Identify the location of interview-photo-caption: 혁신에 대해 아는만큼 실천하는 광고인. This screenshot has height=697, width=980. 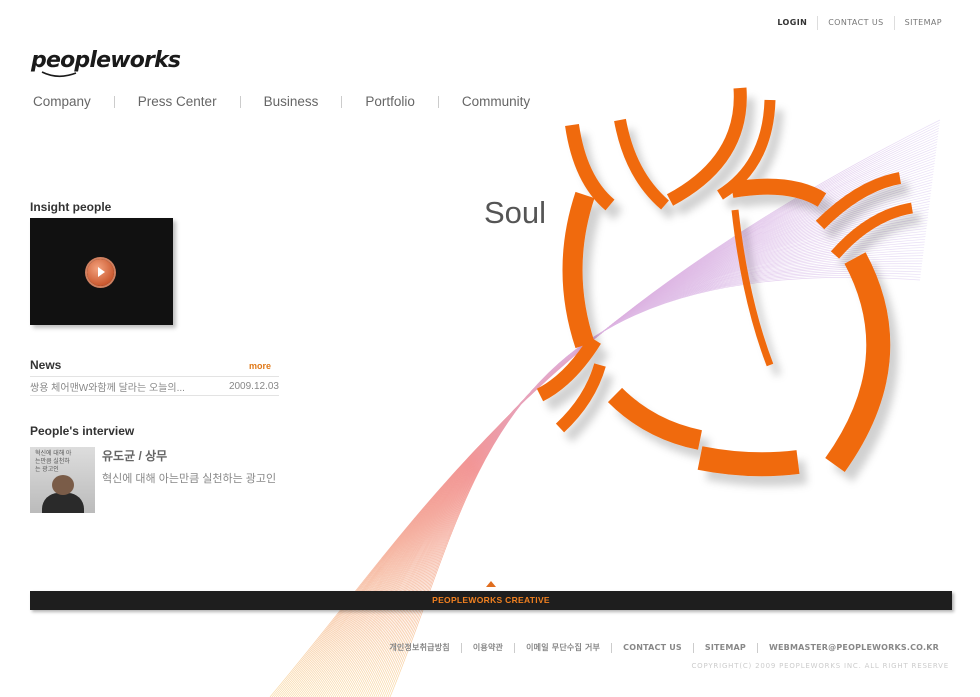
(53, 462).